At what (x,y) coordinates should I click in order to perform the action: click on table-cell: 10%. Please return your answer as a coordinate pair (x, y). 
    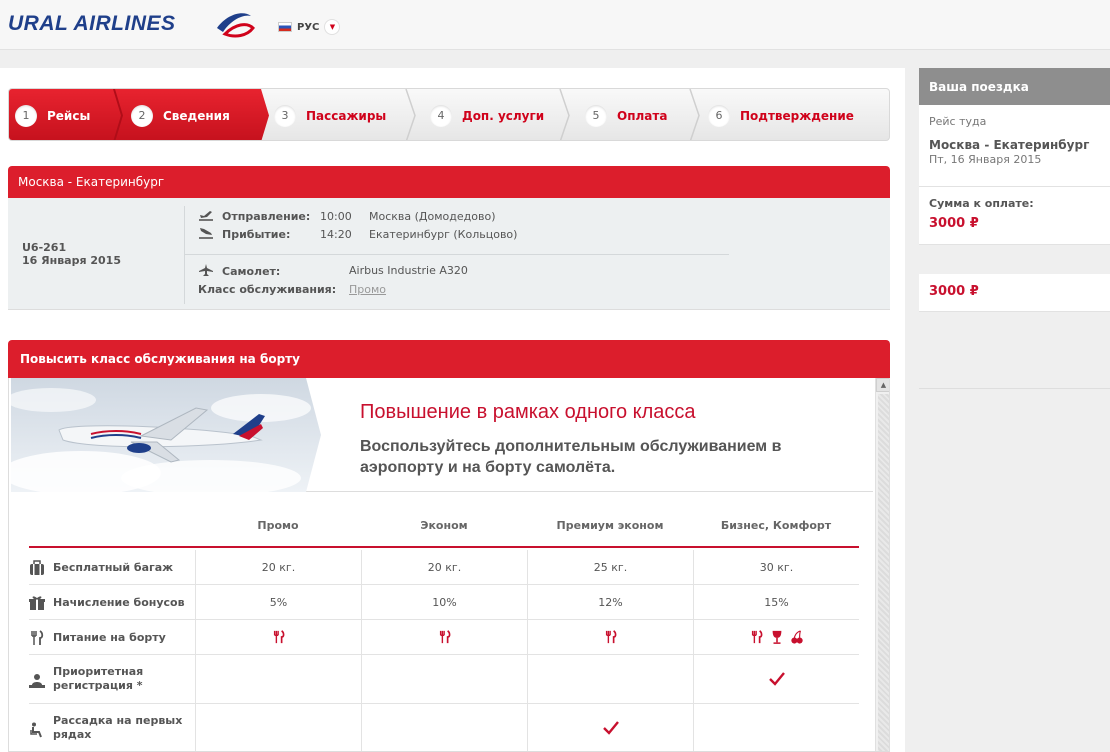
    Looking at the image, I should click on (444, 602).